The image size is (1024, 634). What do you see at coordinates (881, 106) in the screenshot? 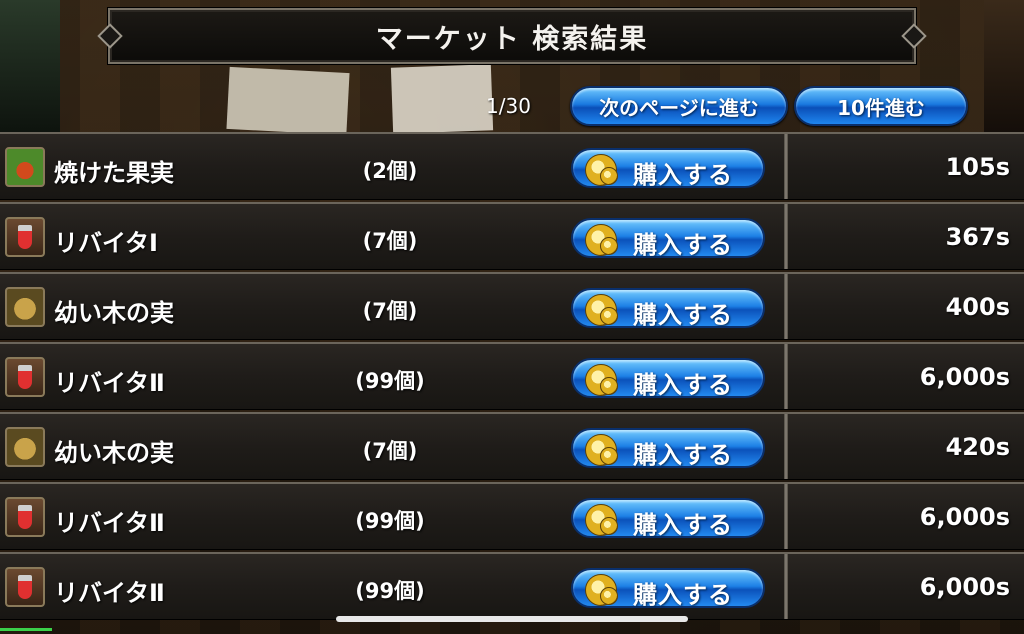
I see `skip-ten-button: 10件進む` at bounding box center [881, 106].